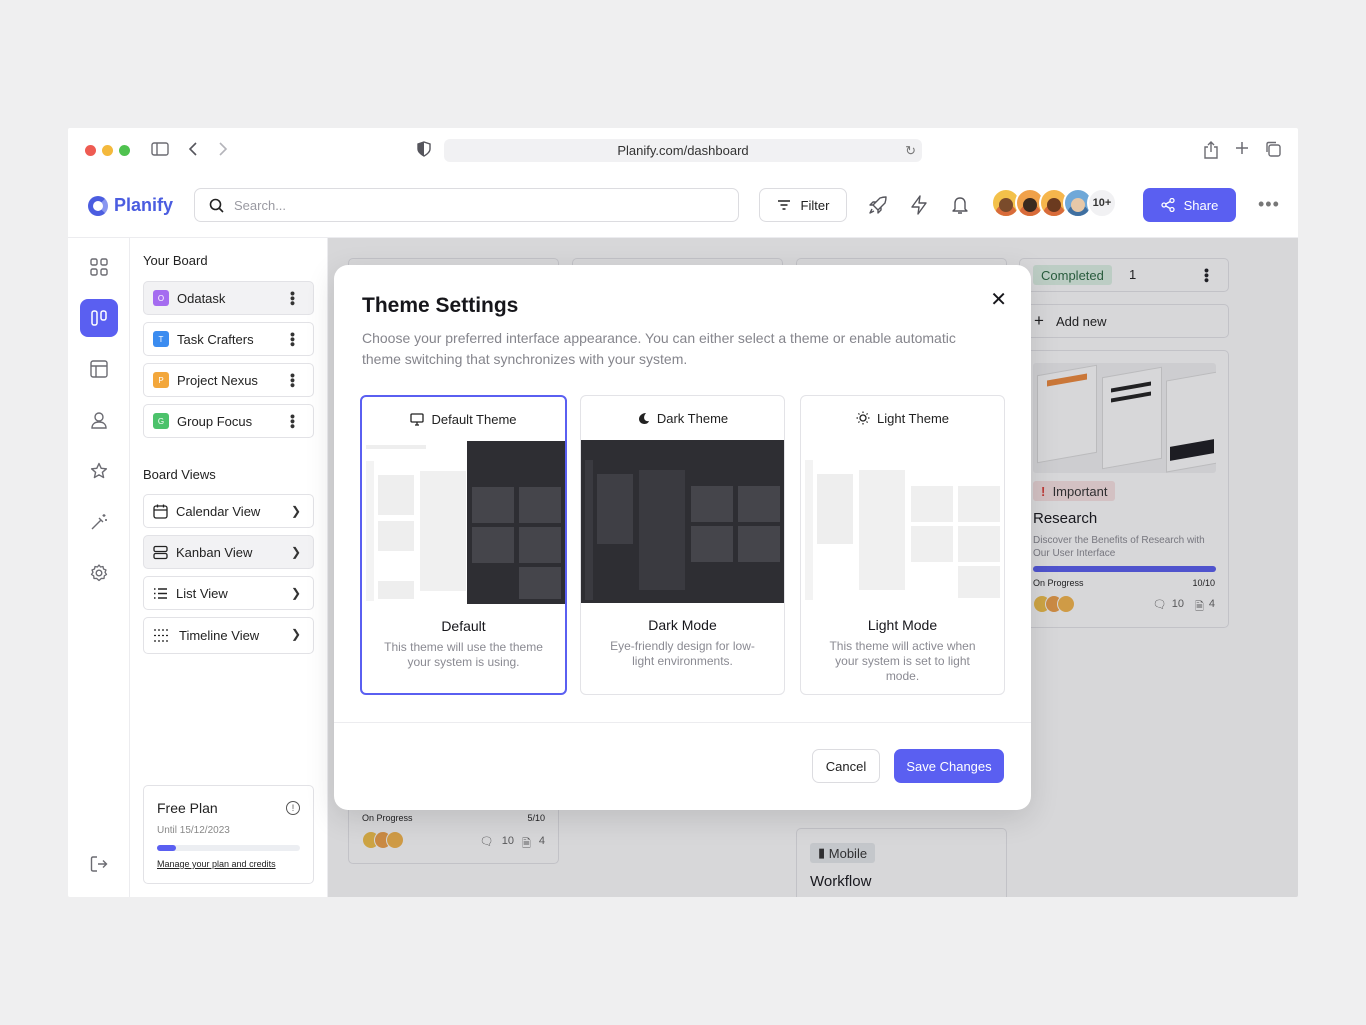 The width and height of the screenshot is (1366, 1025). I want to click on board-initial-badge: P, so click(161, 380).